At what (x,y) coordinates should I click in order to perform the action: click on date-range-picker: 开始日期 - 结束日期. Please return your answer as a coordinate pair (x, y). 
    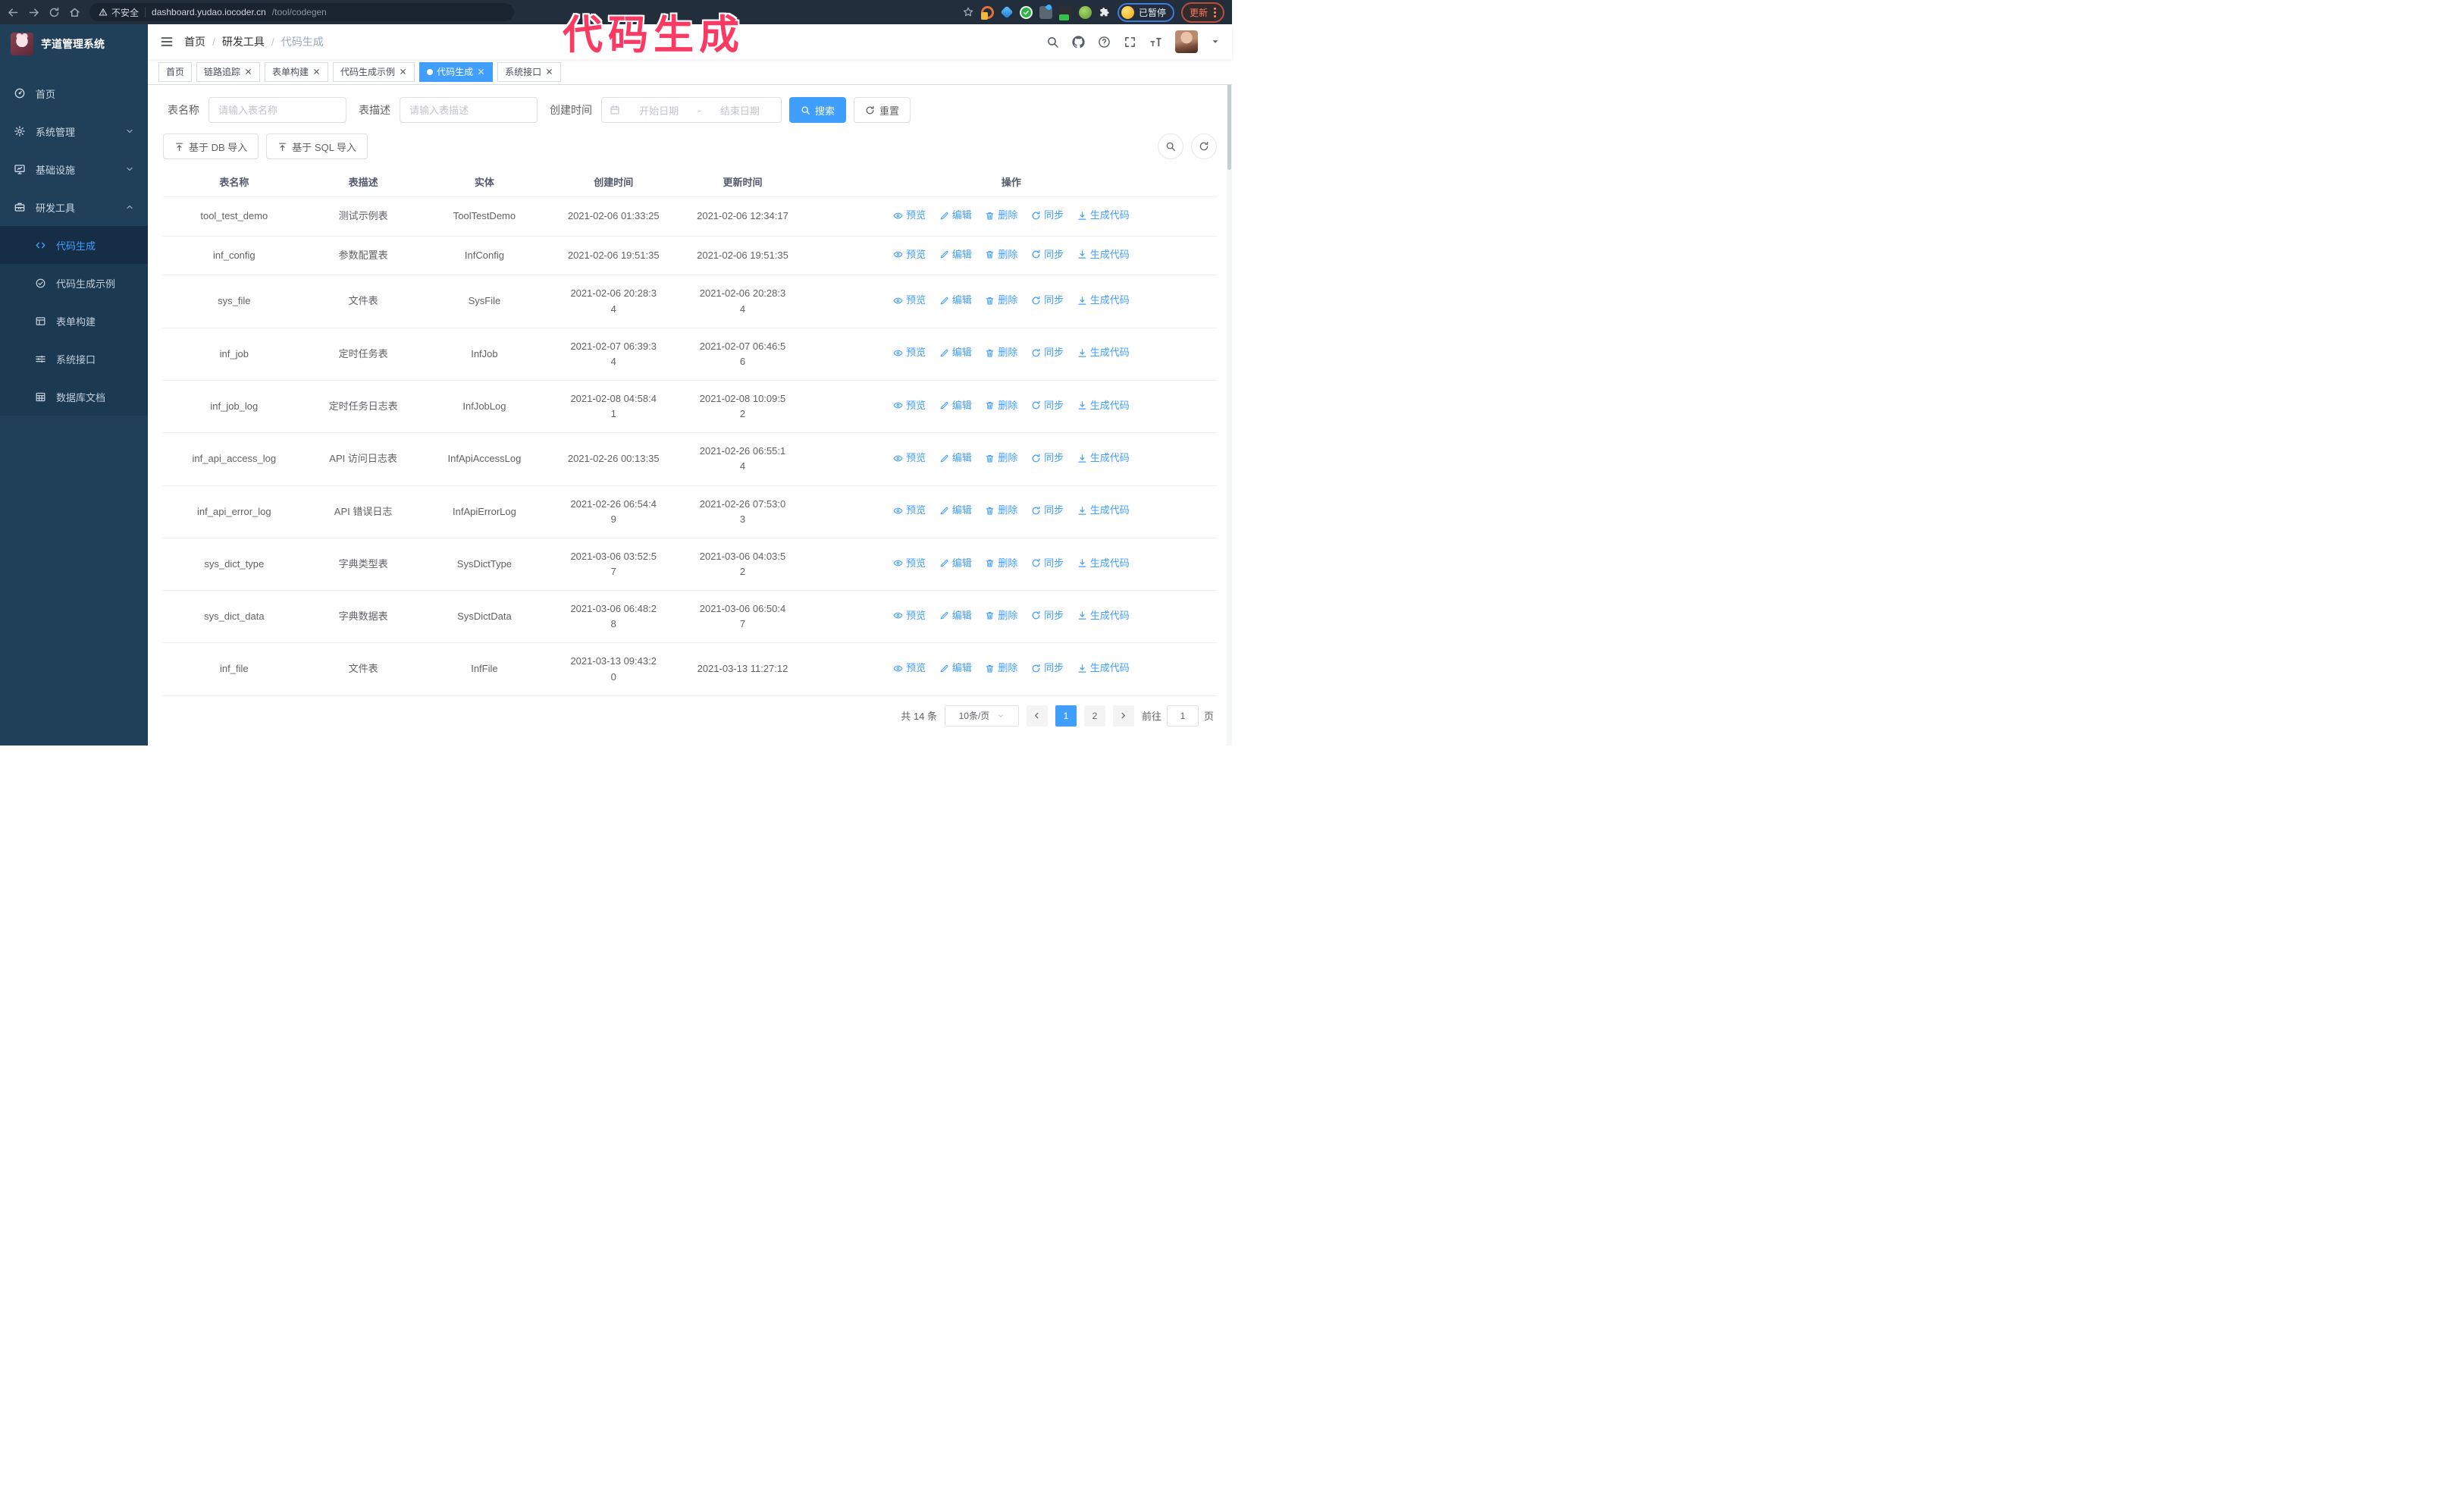
    Looking at the image, I should click on (692, 110).